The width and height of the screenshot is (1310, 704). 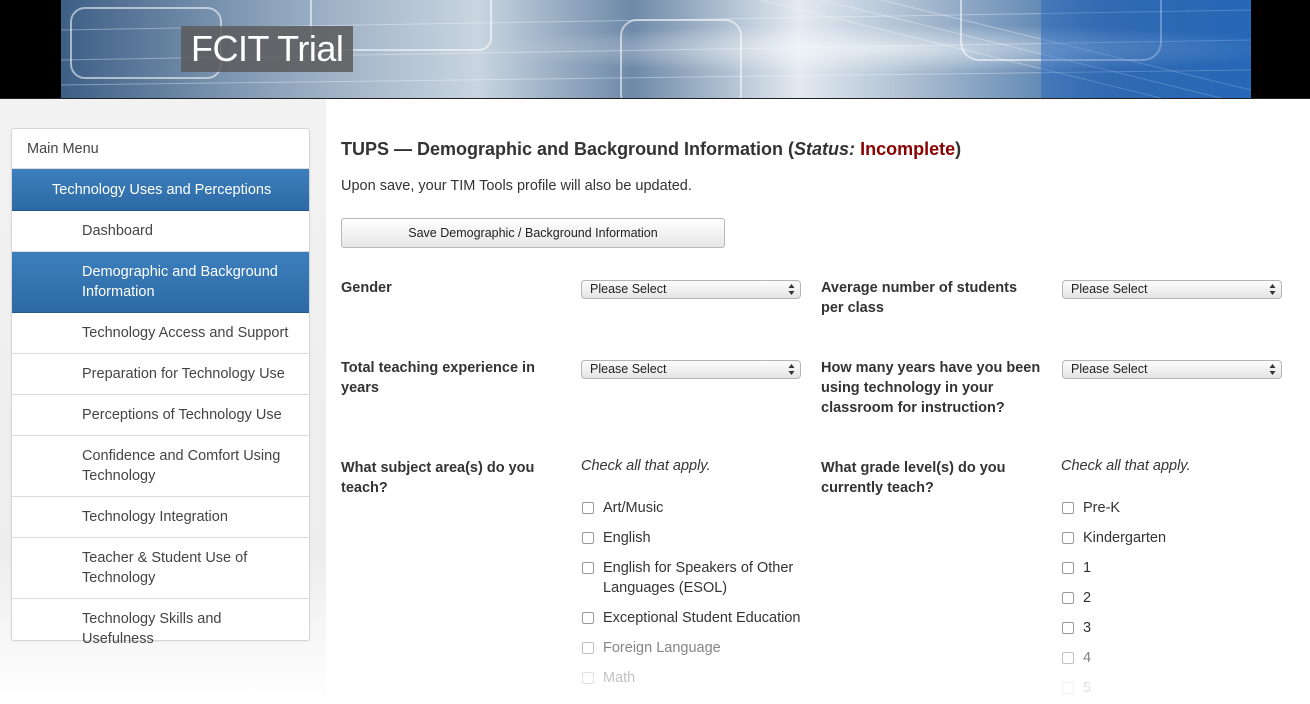 What do you see at coordinates (1125, 538) in the screenshot?
I see `grade-option-label: Kindergarten` at bounding box center [1125, 538].